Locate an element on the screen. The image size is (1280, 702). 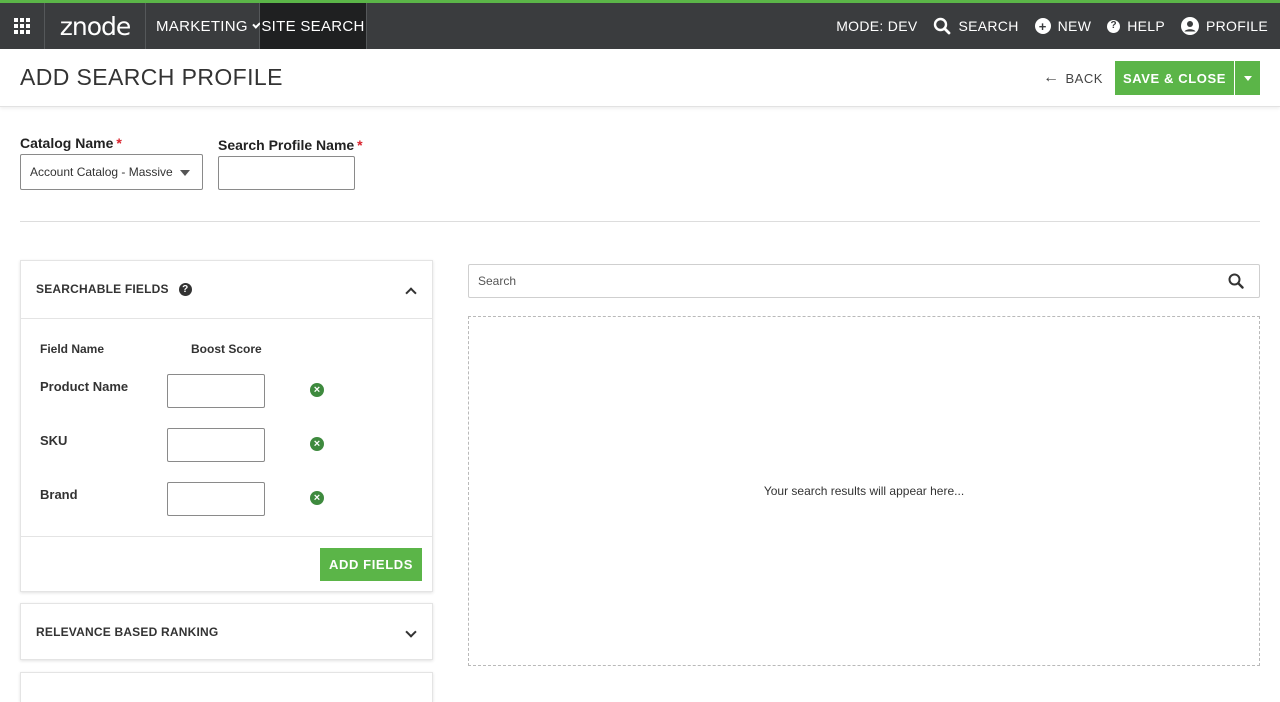
search-profile-name-label: Search Profile Name * is located at coordinates (290, 145).